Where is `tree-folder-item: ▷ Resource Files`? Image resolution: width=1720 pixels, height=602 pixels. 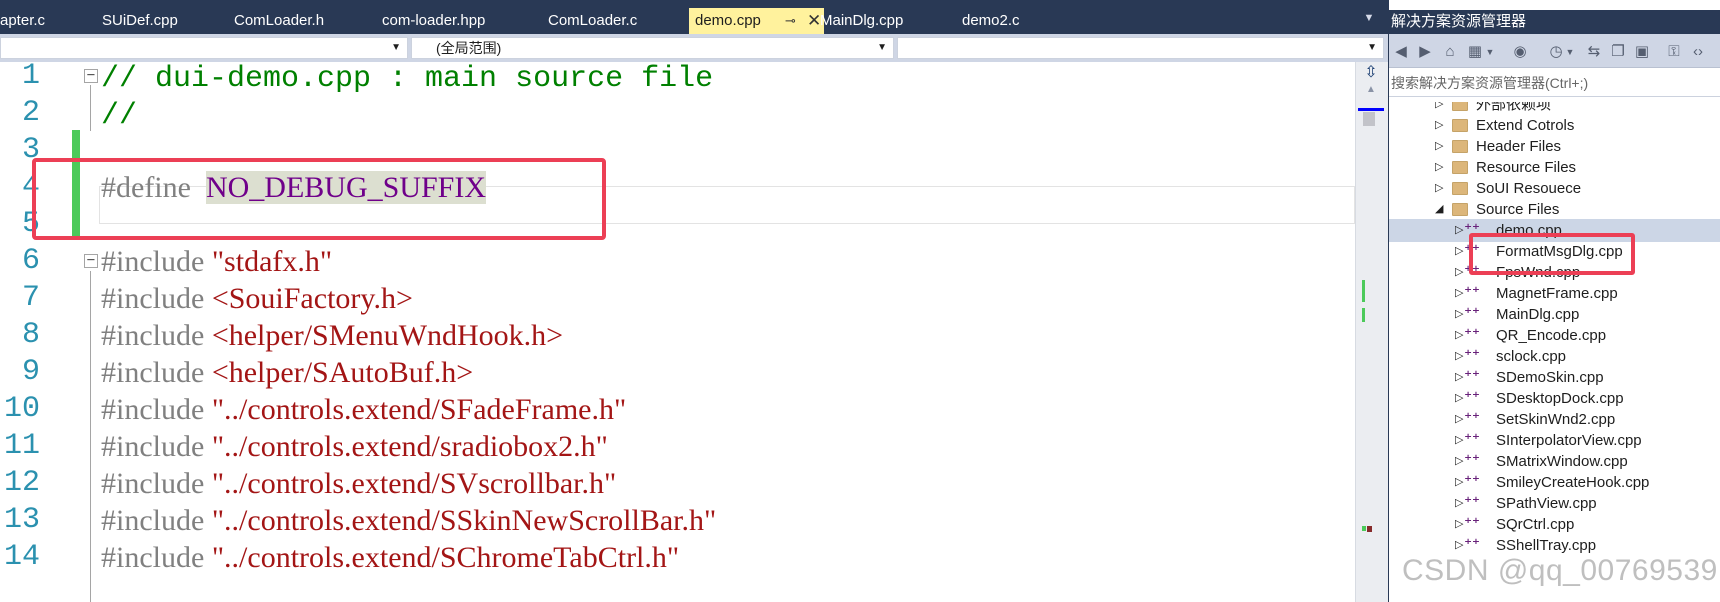 tree-folder-item: ▷ Resource Files is located at coordinates (1554, 167).